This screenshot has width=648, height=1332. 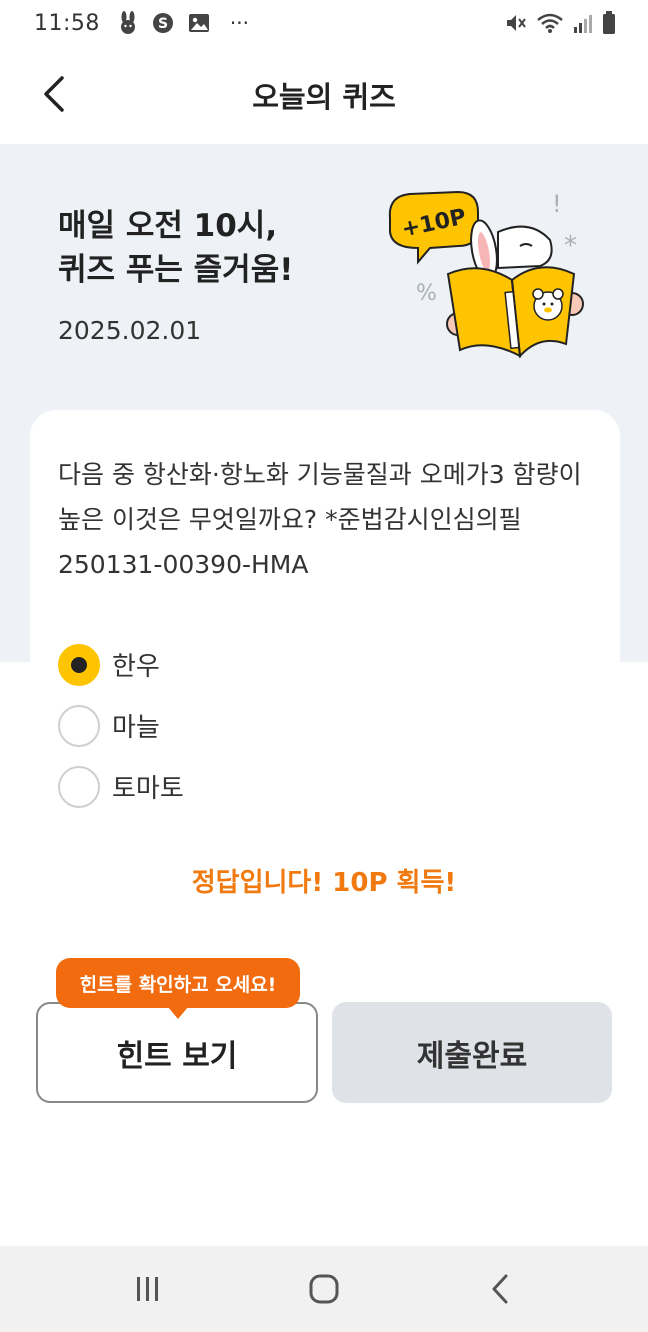 What do you see at coordinates (324, 23) in the screenshot?
I see `status-bar: 11:58 S ···` at bounding box center [324, 23].